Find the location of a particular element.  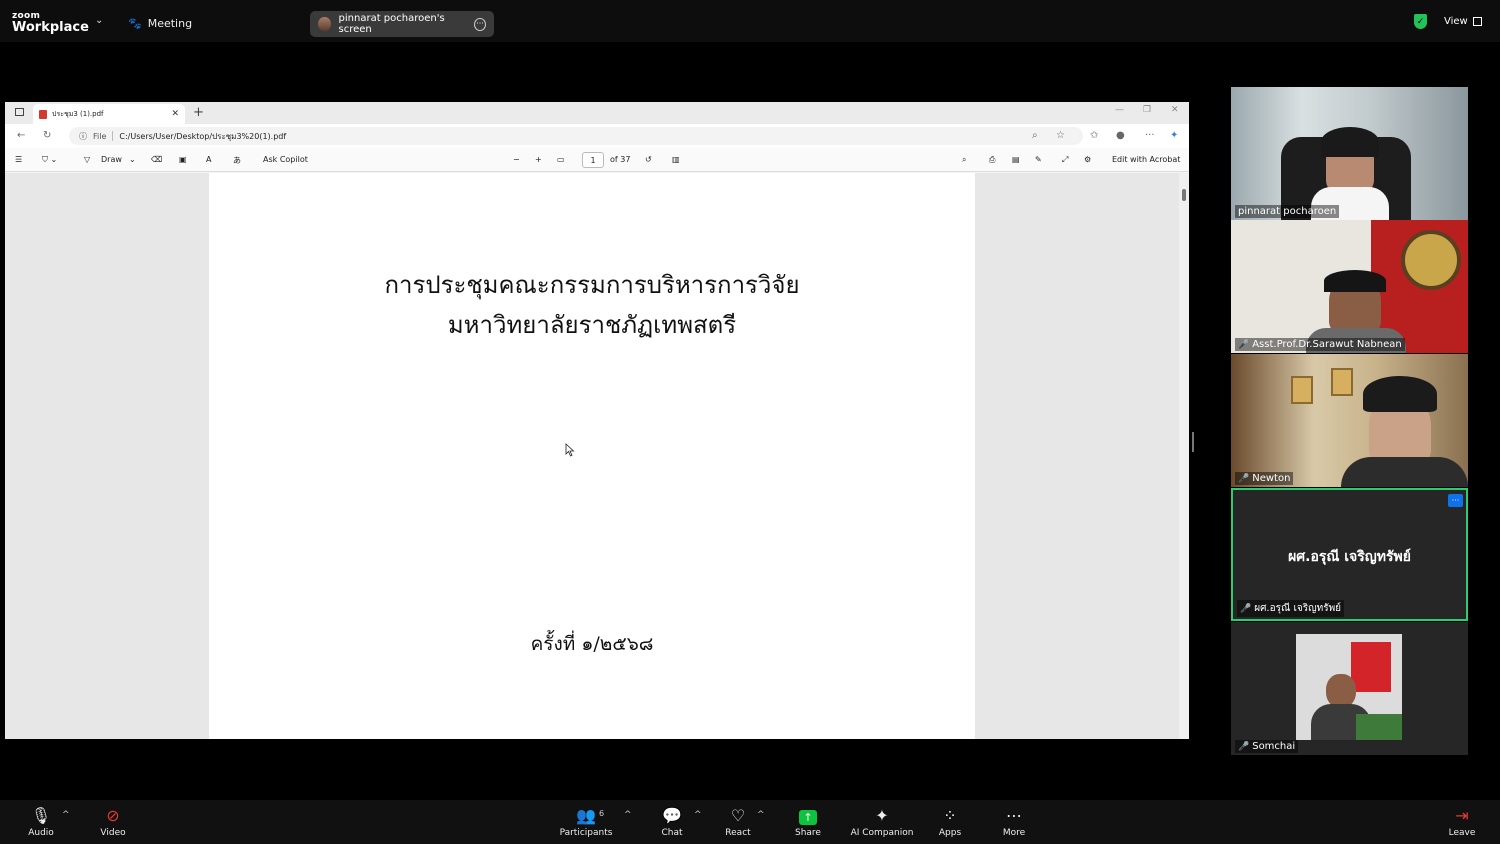

new-tab-icon: + is located at coordinates (198, 112).